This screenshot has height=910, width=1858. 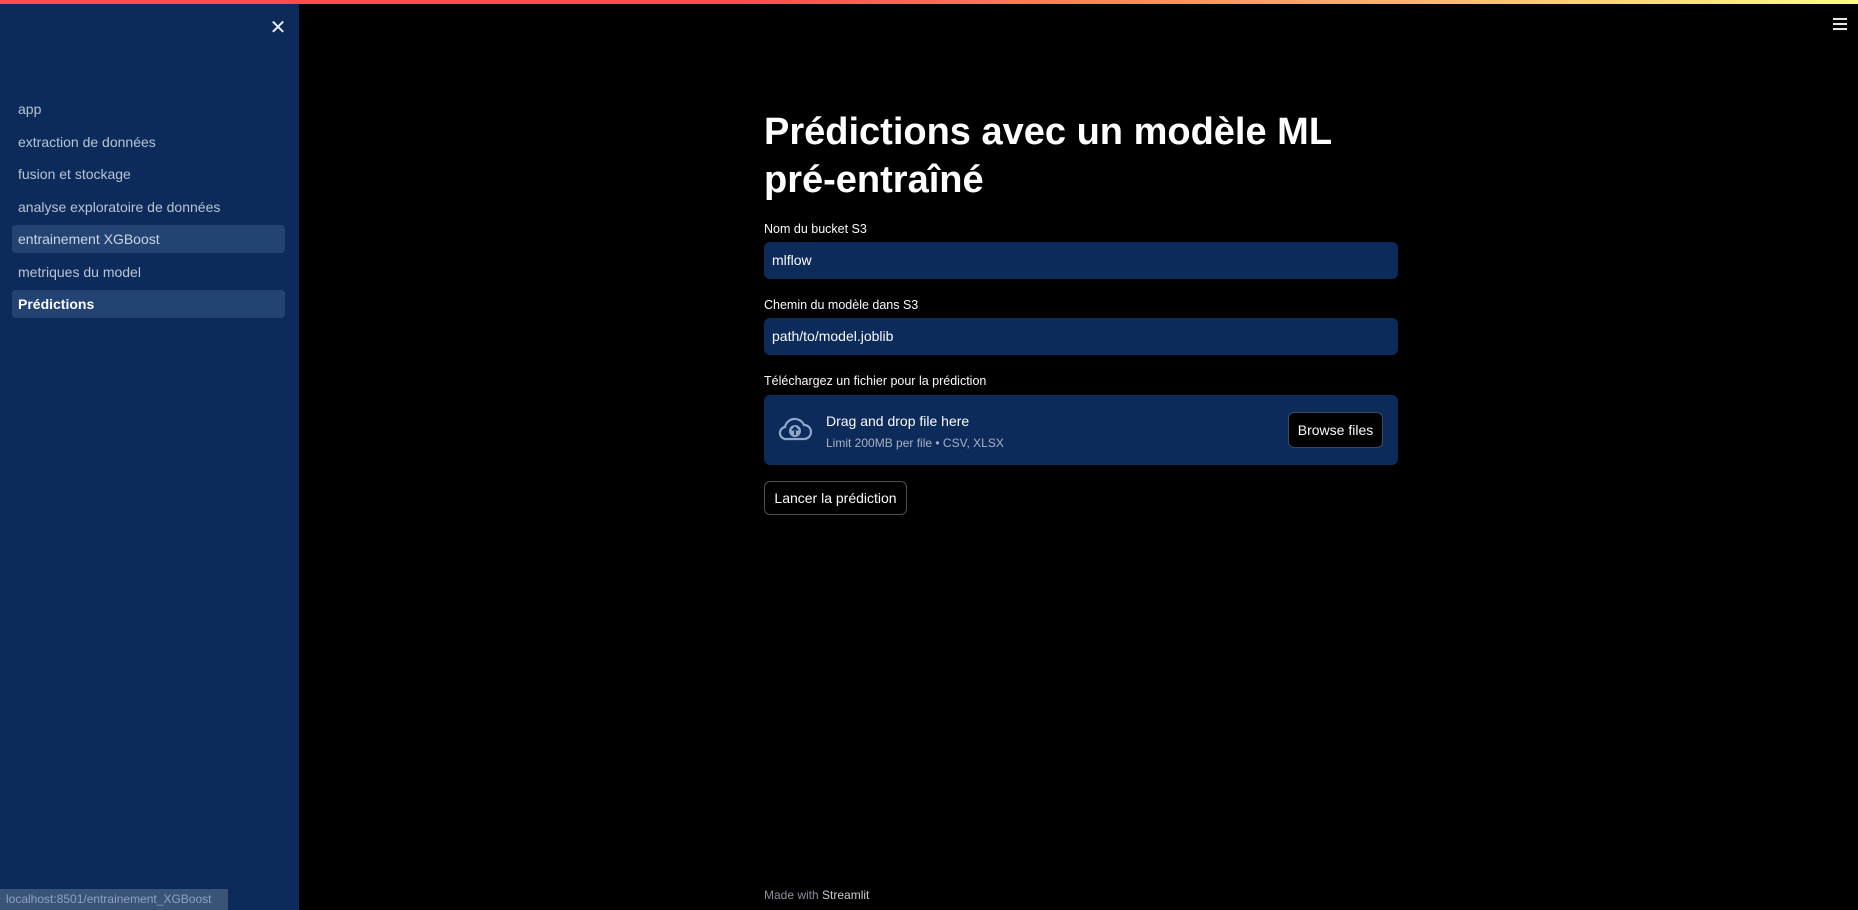 What do you see at coordinates (148, 174) in the screenshot?
I see `sidebar-item-fusion: fusion et stockage` at bounding box center [148, 174].